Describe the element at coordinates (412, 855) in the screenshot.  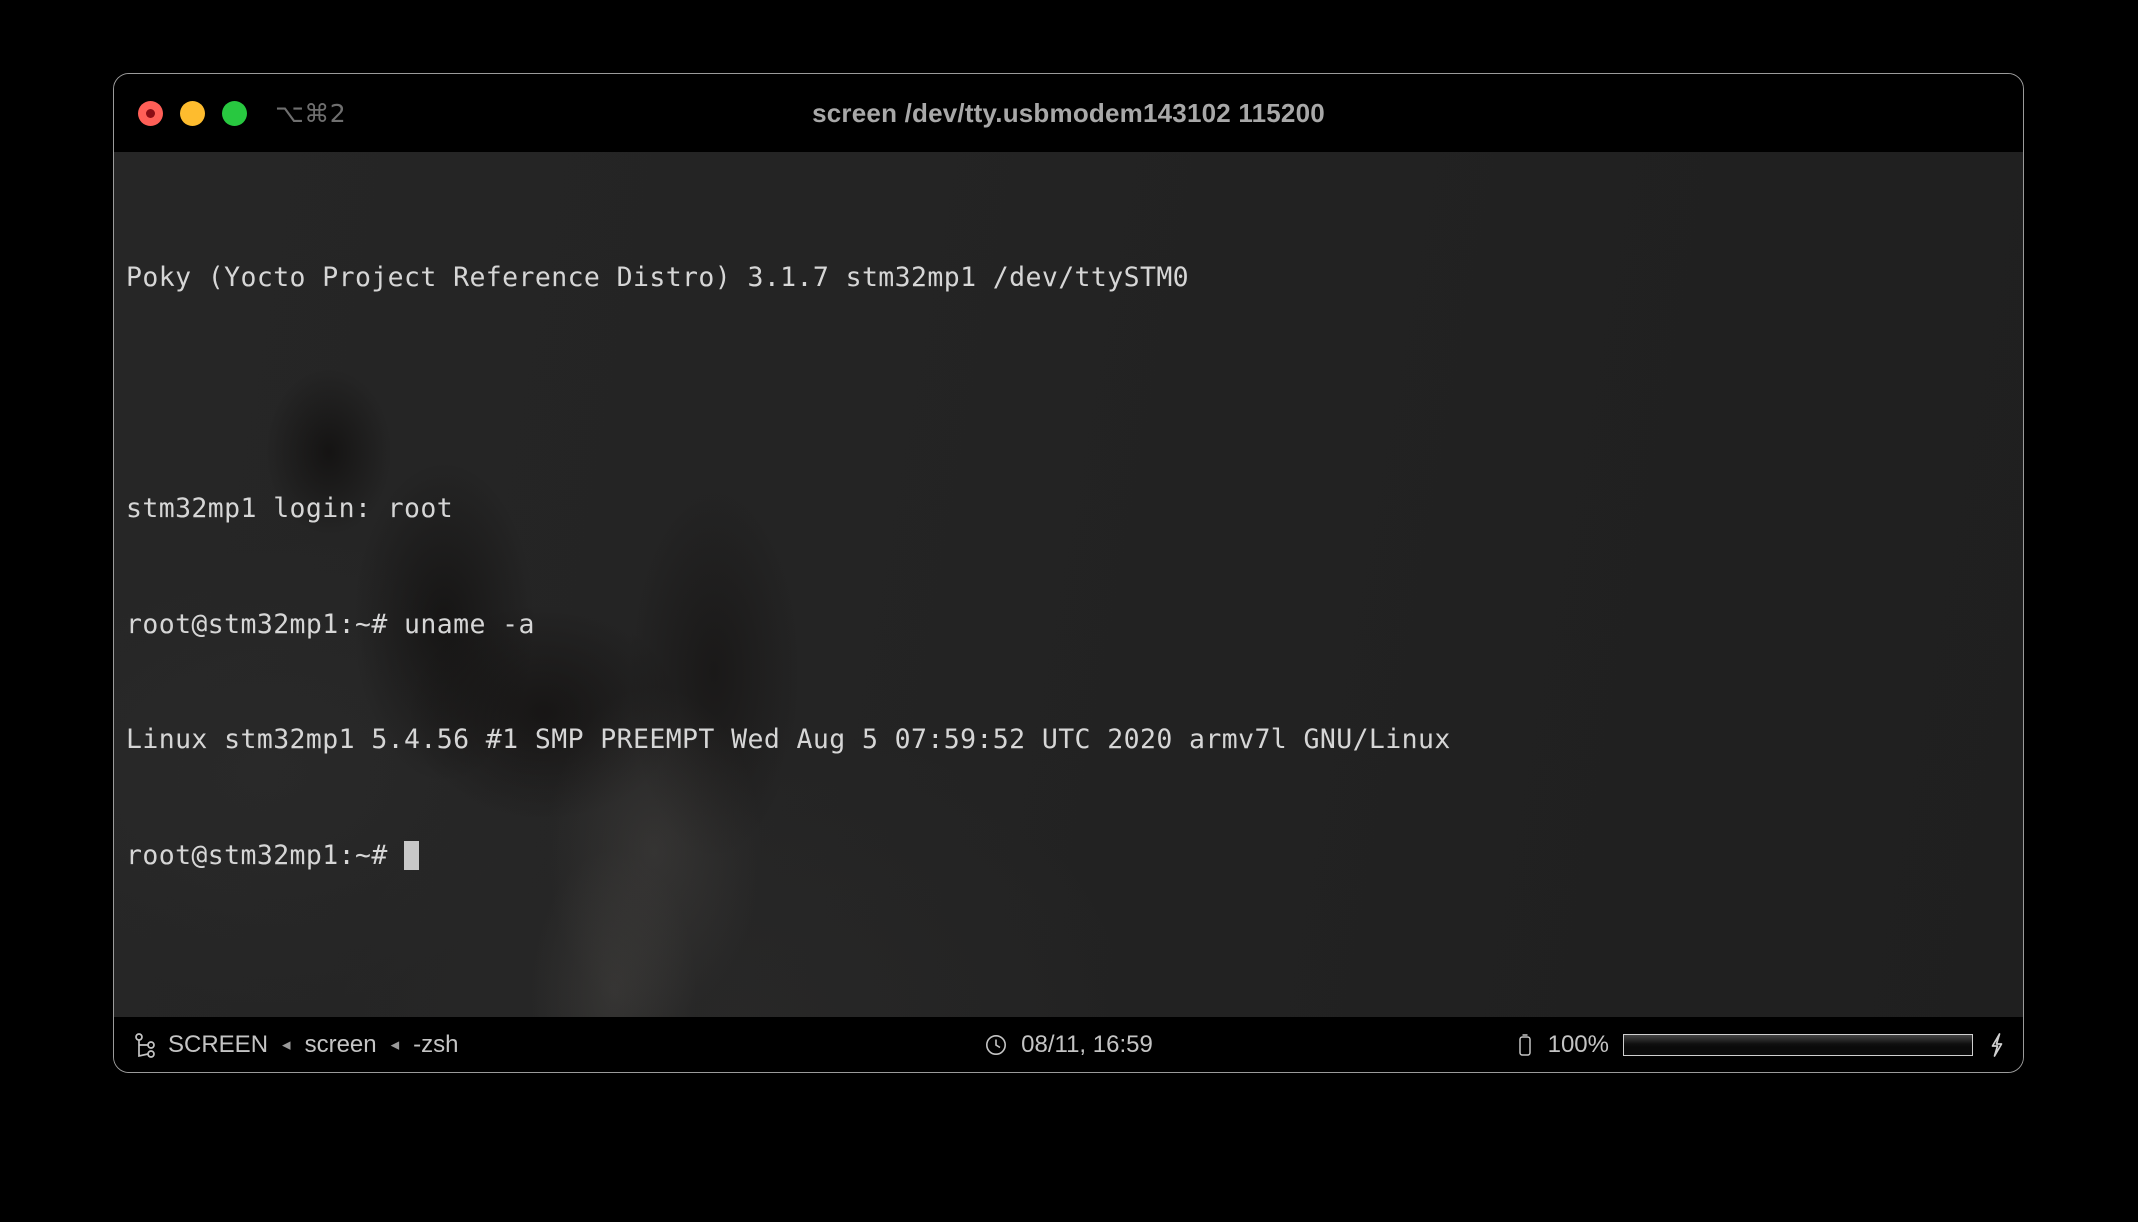
I see `terminal-cursor` at that location.